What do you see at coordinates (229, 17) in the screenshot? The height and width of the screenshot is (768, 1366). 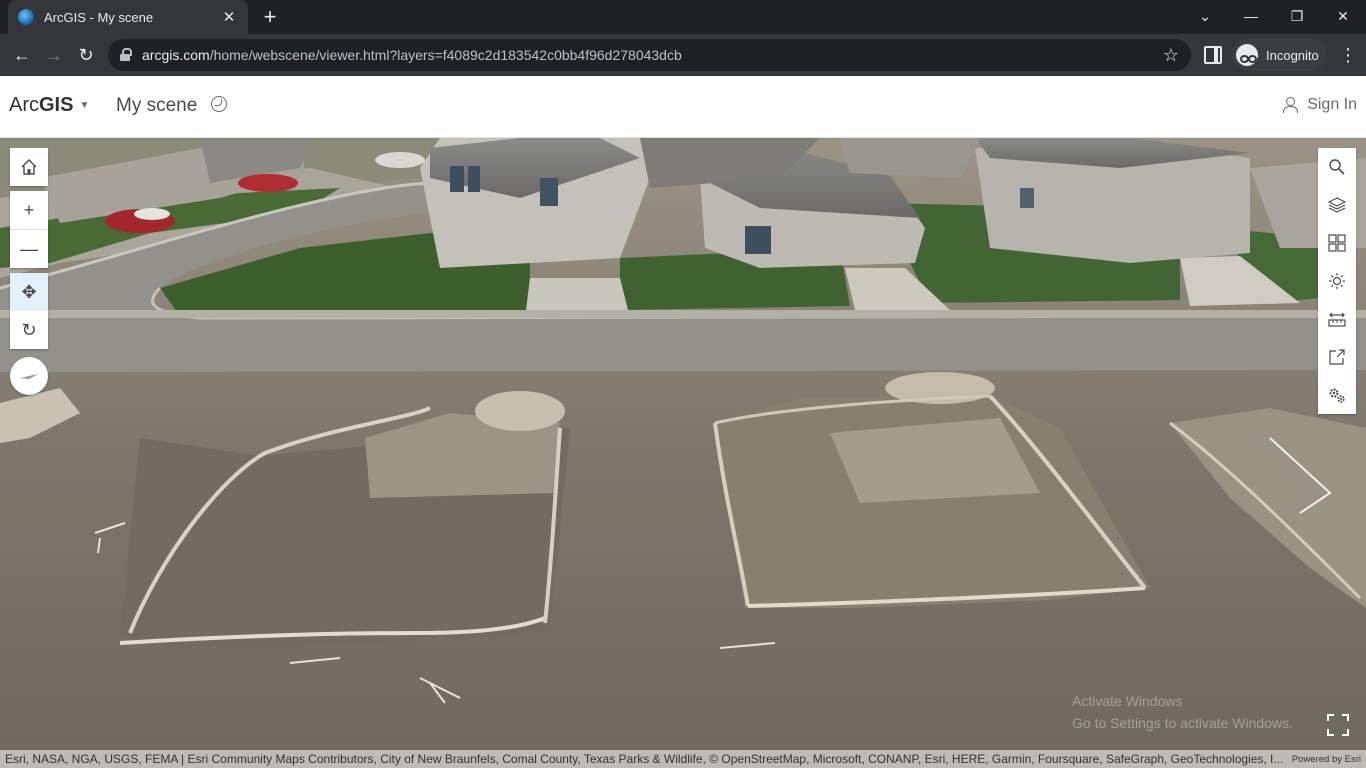 I see `tab-close-icon: ✕` at bounding box center [229, 17].